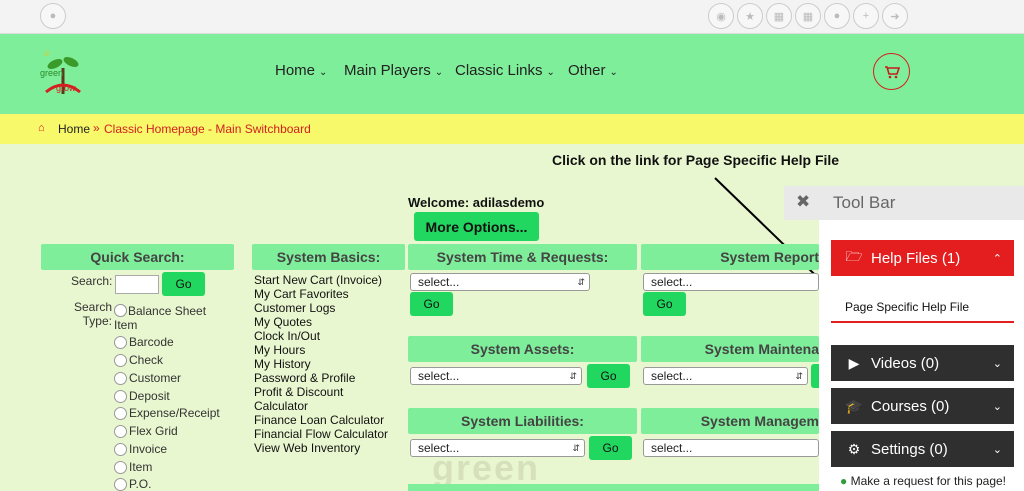 This screenshot has height=491, width=1024. Describe the element at coordinates (500, 282) in the screenshot. I see `system-time-select: select... ⇵` at that location.